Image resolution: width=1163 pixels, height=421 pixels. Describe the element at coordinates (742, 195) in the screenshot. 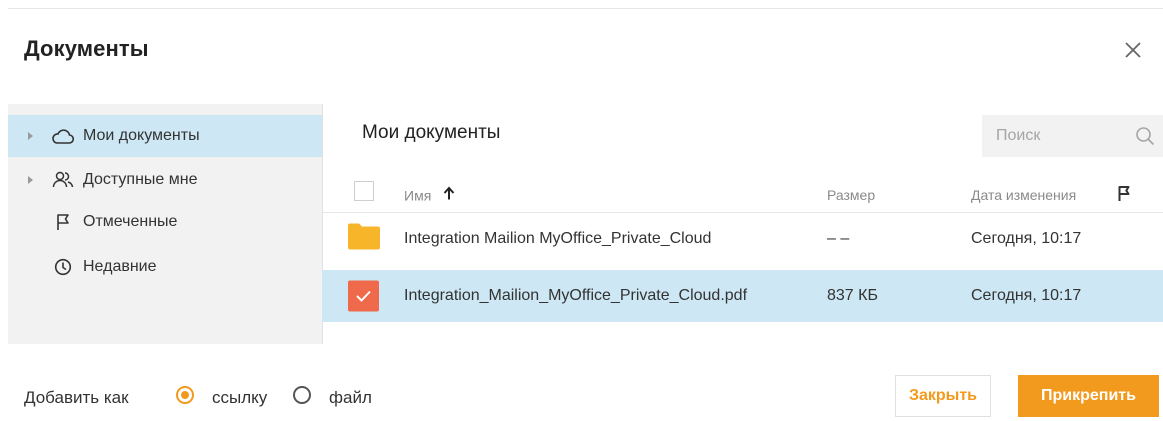

I see `table-header: Имя Размер Дата изменения` at that location.